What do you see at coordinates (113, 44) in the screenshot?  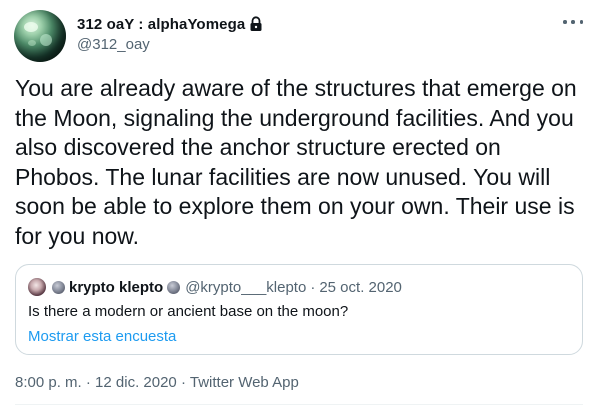 I see `author-handle: @312_oay` at bounding box center [113, 44].